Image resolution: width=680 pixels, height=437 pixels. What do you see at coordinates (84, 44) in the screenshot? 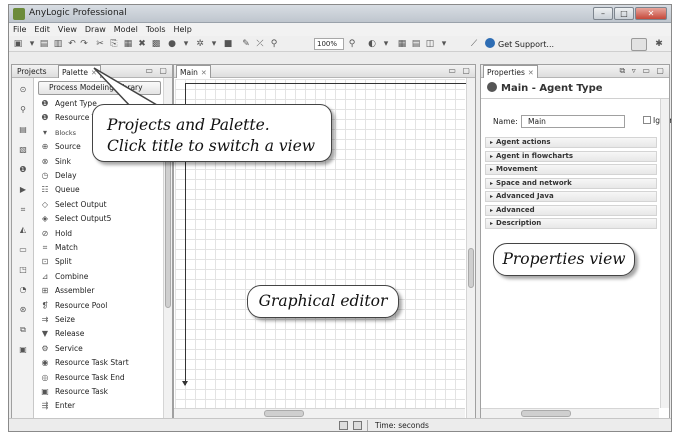
I see `redo-icon: ↷` at bounding box center [84, 44].